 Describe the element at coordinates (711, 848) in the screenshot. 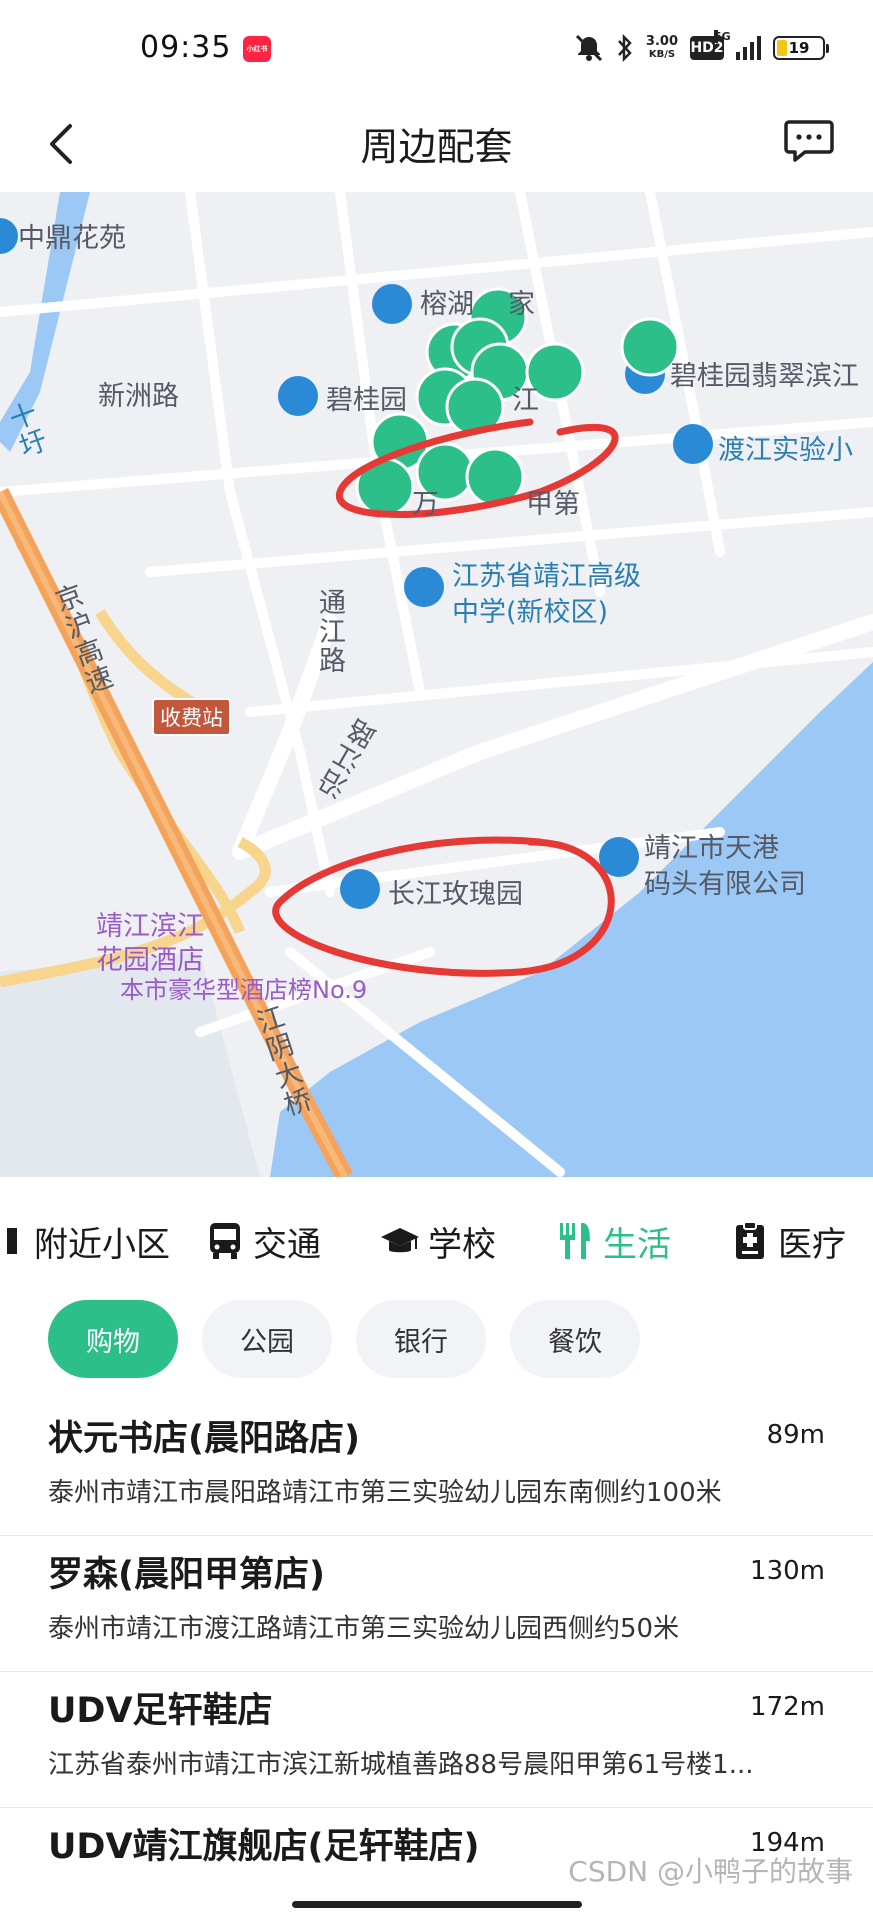

I see `map-label-tiangang-1: 靖江市天港` at that location.